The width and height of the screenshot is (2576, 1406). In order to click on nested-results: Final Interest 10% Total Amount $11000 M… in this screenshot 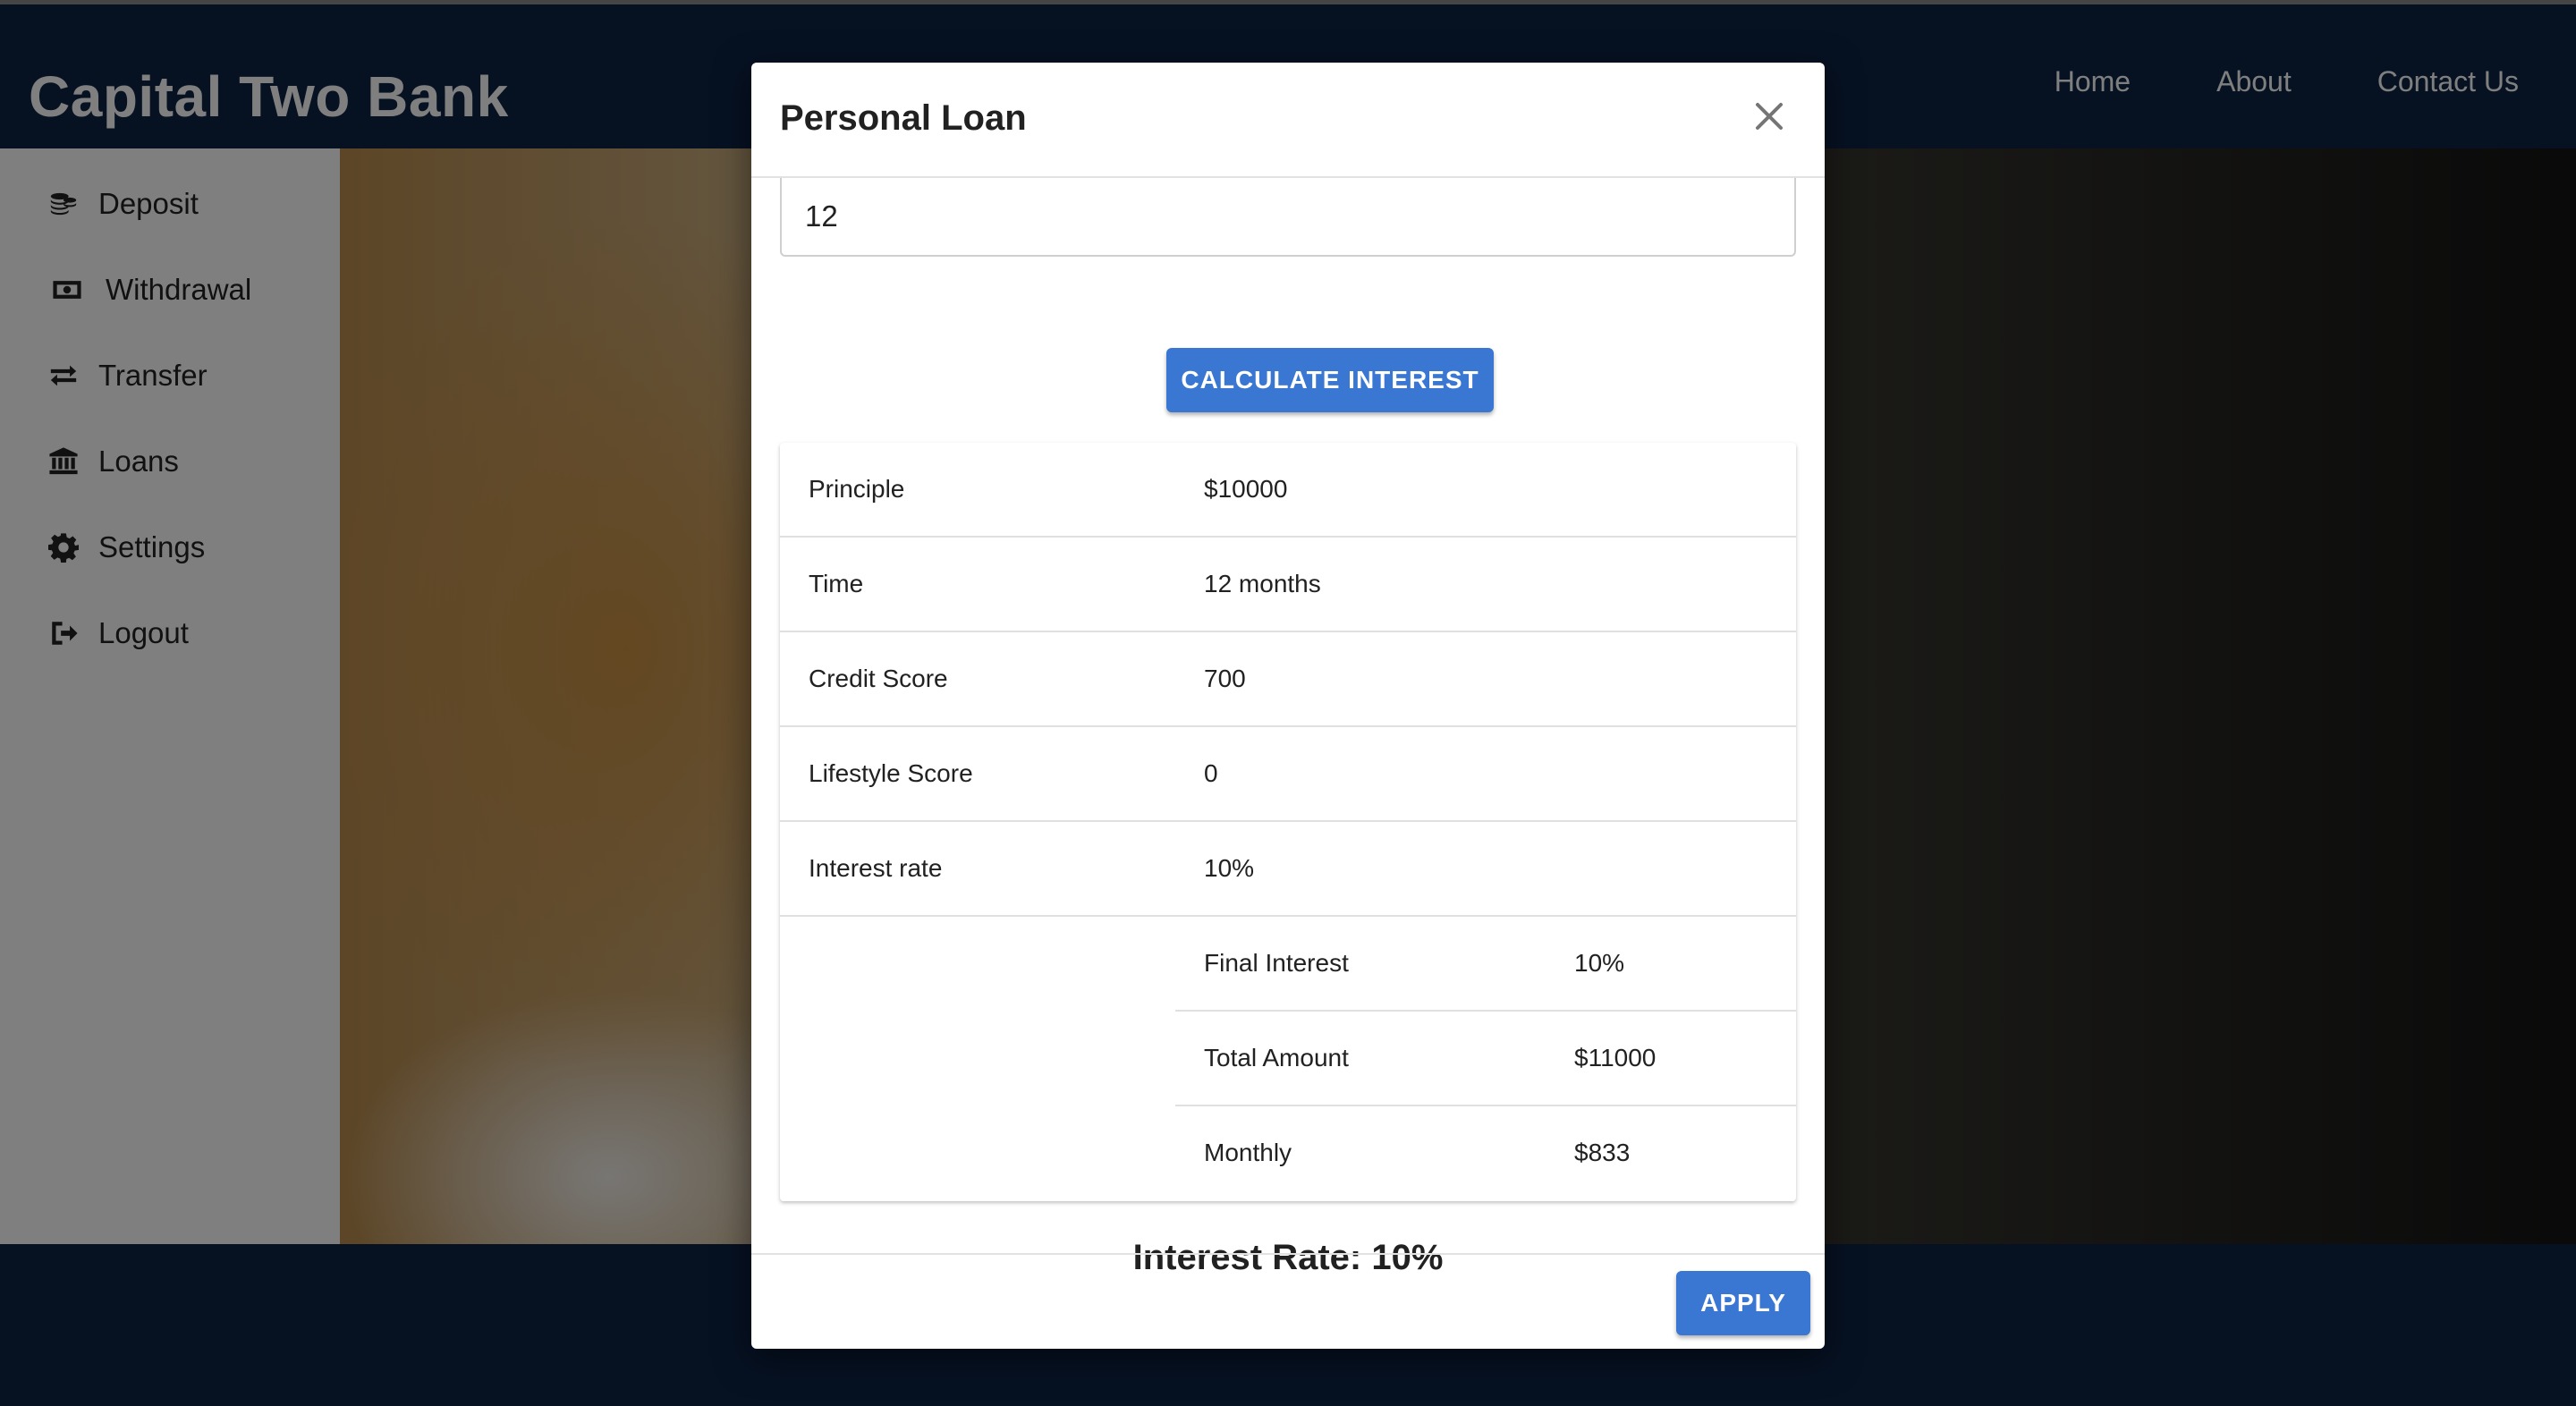, I will do `click(1288, 1059)`.